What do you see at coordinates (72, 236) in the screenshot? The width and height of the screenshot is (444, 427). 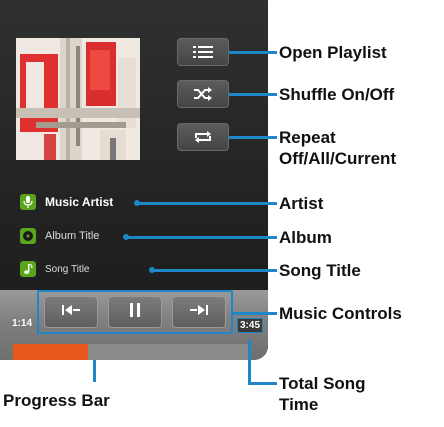 I see `album-title: Album Title` at bounding box center [72, 236].